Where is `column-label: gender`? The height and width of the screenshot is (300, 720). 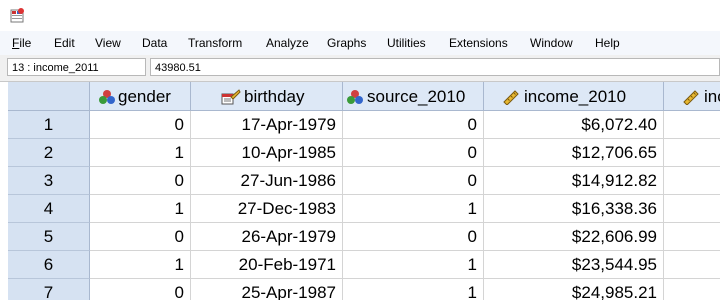
column-label: gender is located at coordinates (144, 96).